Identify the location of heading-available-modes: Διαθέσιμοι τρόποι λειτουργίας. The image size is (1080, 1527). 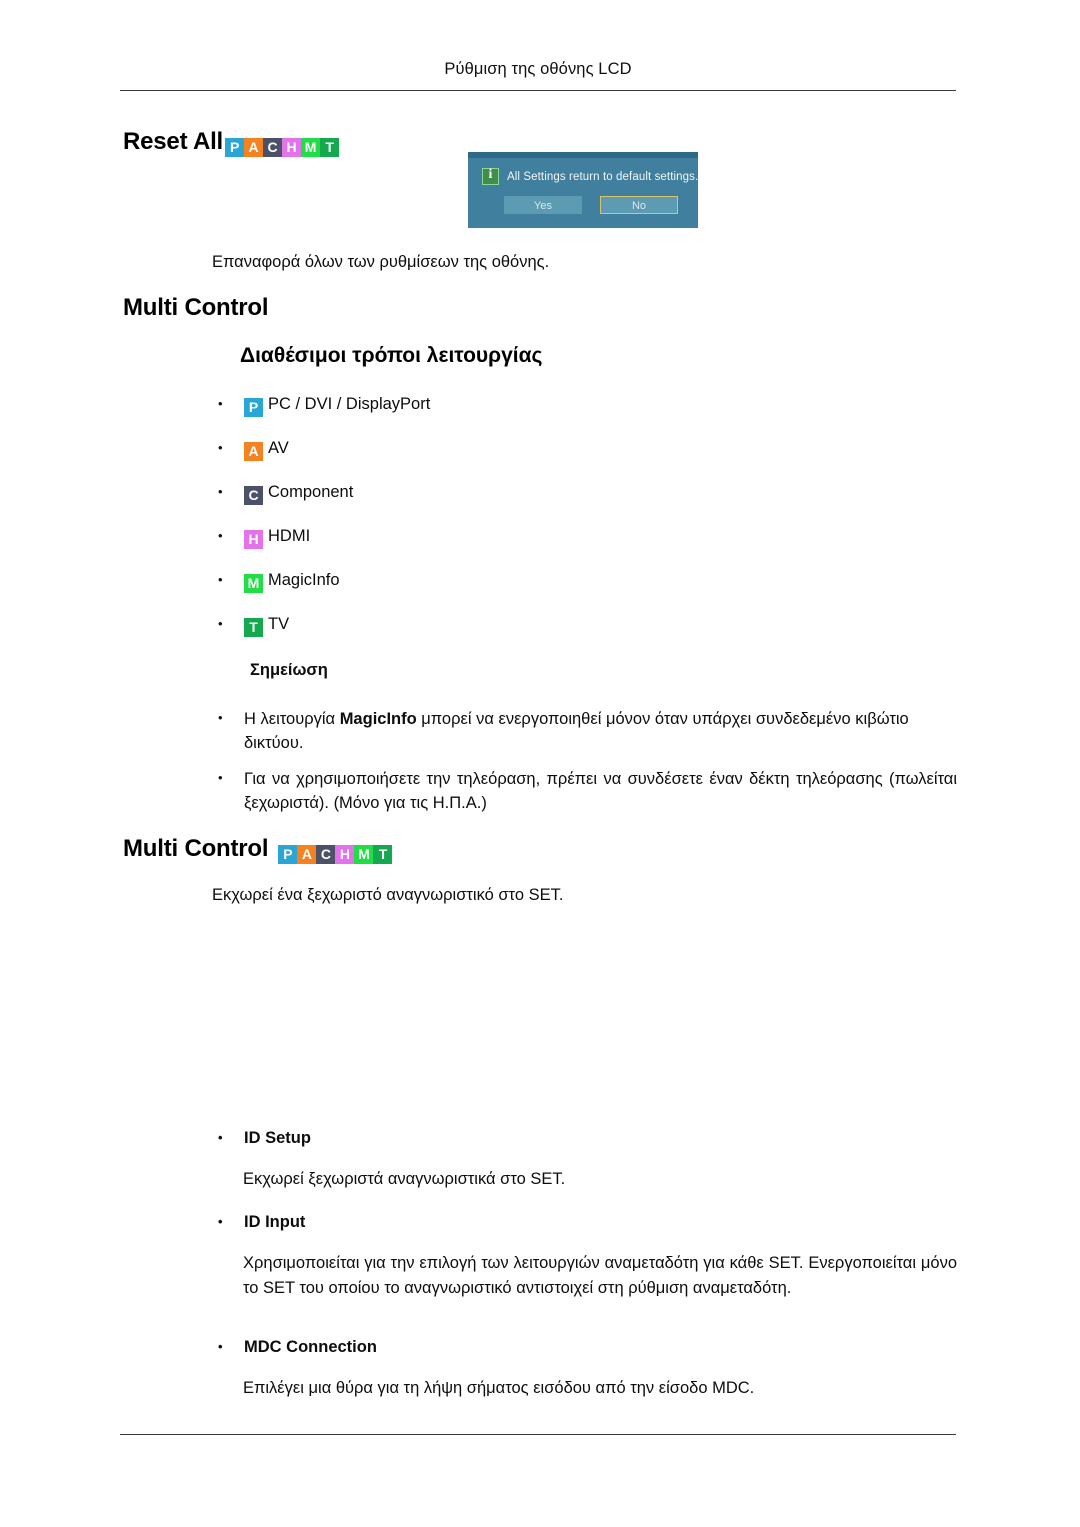
(391, 355).